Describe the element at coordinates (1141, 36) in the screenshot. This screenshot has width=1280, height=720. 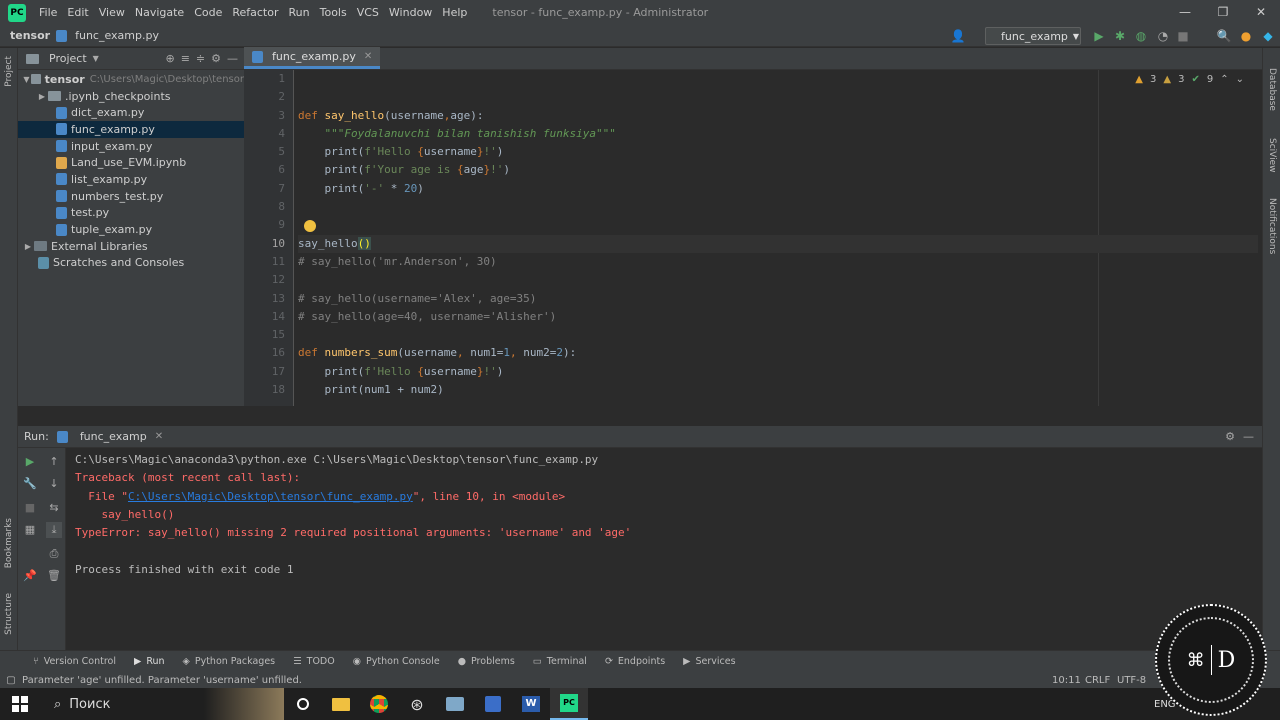
I see `coverage-icon: ◍` at that location.